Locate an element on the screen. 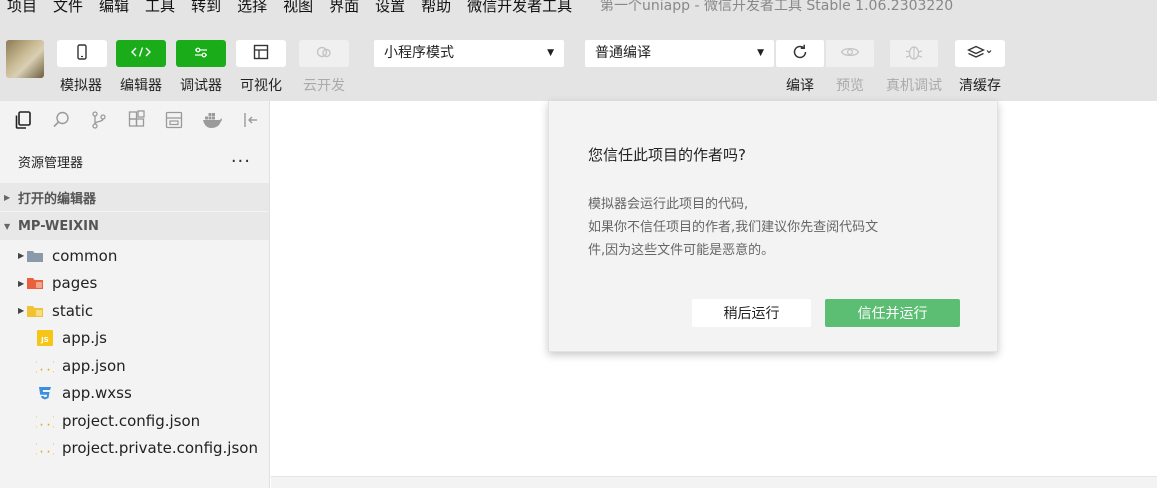  menu-select: 选择 is located at coordinates (252, 8).